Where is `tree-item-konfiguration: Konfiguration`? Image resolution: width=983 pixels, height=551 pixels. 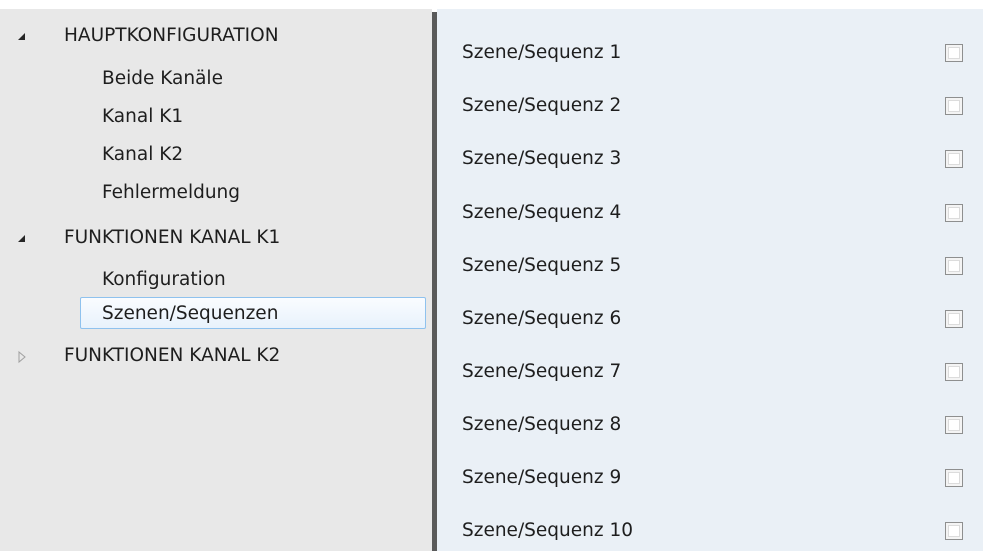 tree-item-konfiguration: Konfiguration is located at coordinates (164, 279).